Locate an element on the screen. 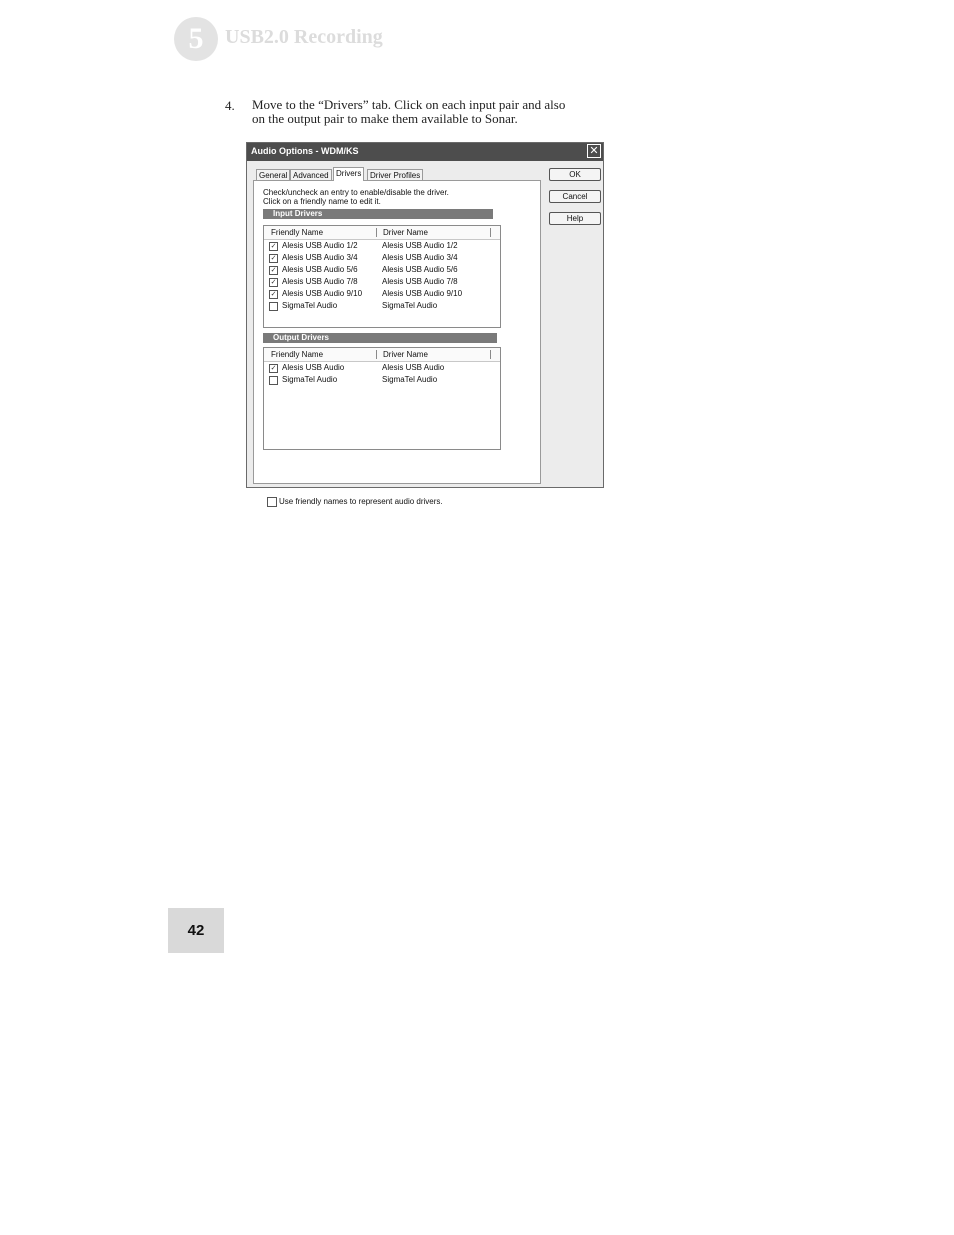 Image resolution: width=954 pixels, height=1235 pixels. friendly-name-cell: Alesis USB Audio is located at coordinates (313, 367).